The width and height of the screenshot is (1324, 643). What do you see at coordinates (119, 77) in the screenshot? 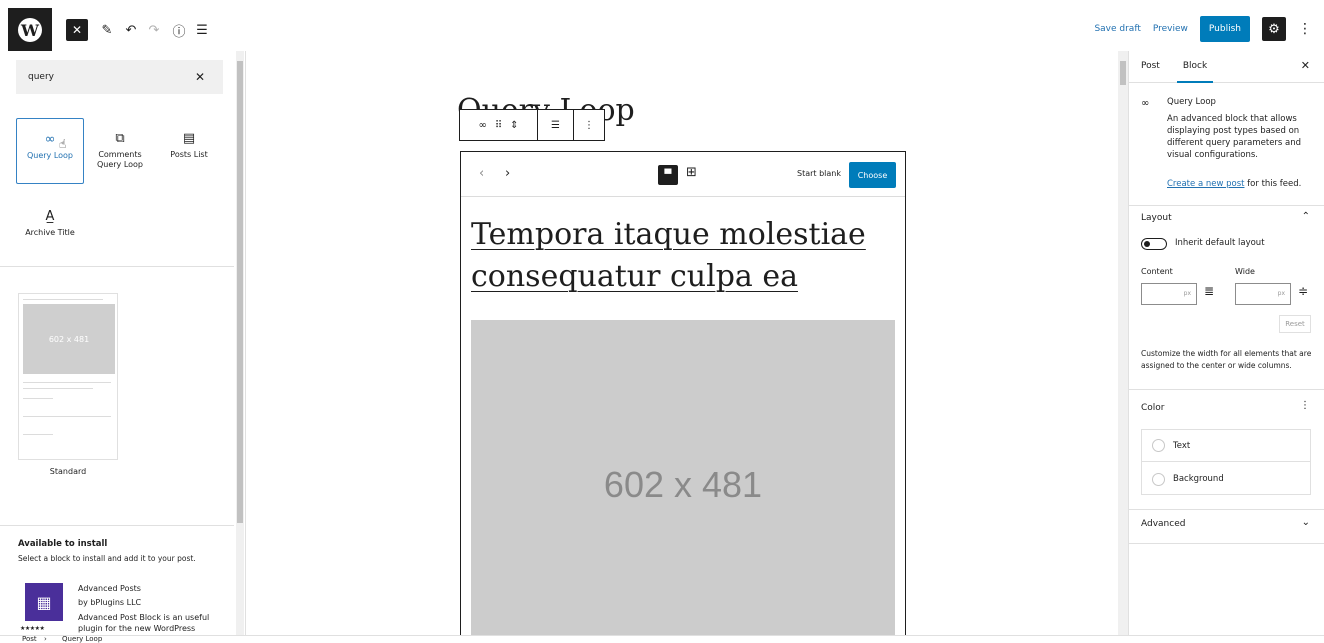
I see `search-input: query ✕` at bounding box center [119, 77].